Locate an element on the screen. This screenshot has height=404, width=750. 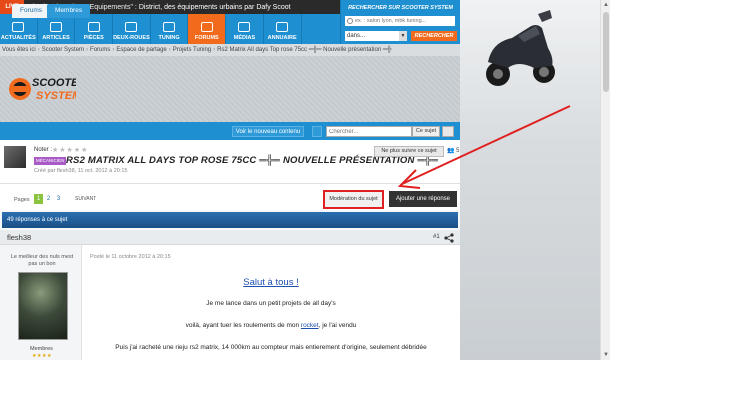
search-scope-select: dans... ▼ is located at coordinates (376, 36).